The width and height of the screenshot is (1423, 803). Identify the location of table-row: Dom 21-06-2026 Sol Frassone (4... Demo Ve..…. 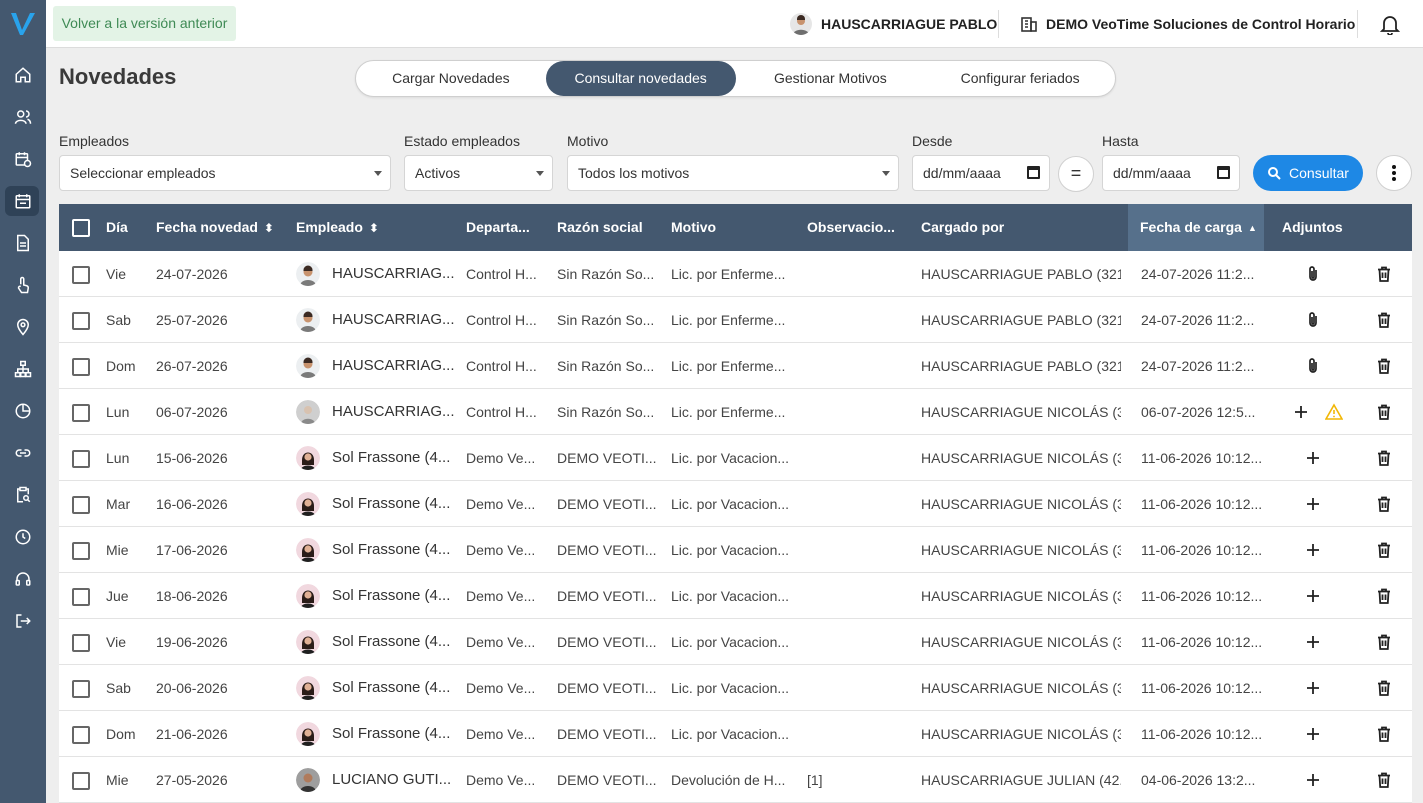
(735, 734).